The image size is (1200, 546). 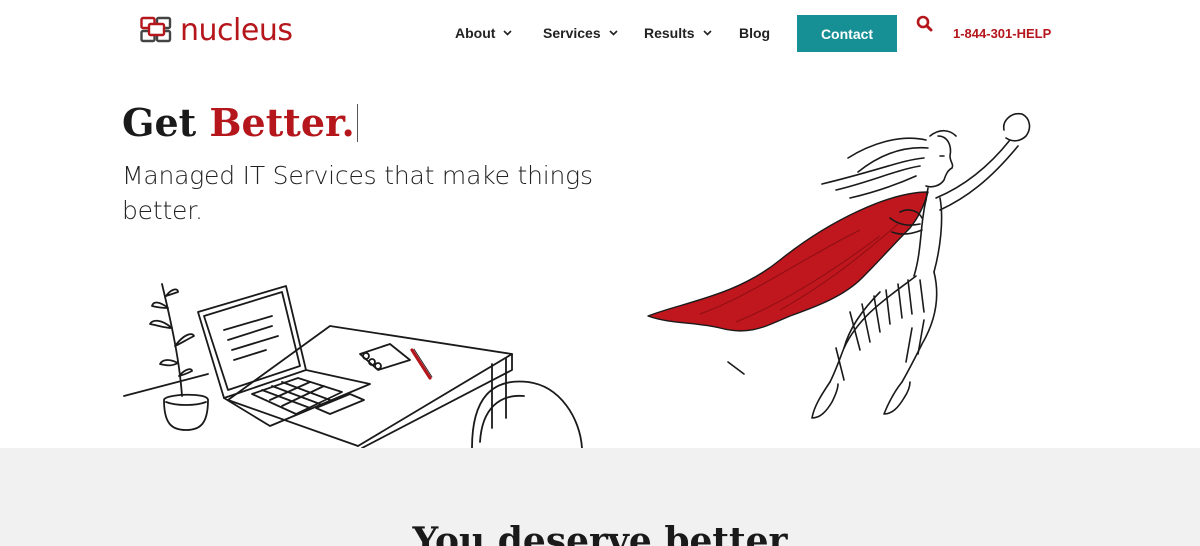 What do you see at coordinates (282, 122) in the screenshot?
I see `hero-title-accent: Better.` at bounding box center [282, 122].